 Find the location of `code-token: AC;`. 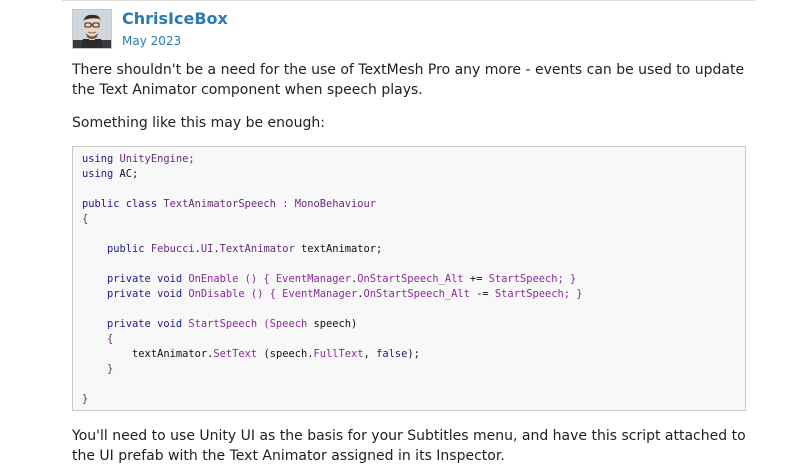

code-token: AC; is located at coordinates (126, 174).